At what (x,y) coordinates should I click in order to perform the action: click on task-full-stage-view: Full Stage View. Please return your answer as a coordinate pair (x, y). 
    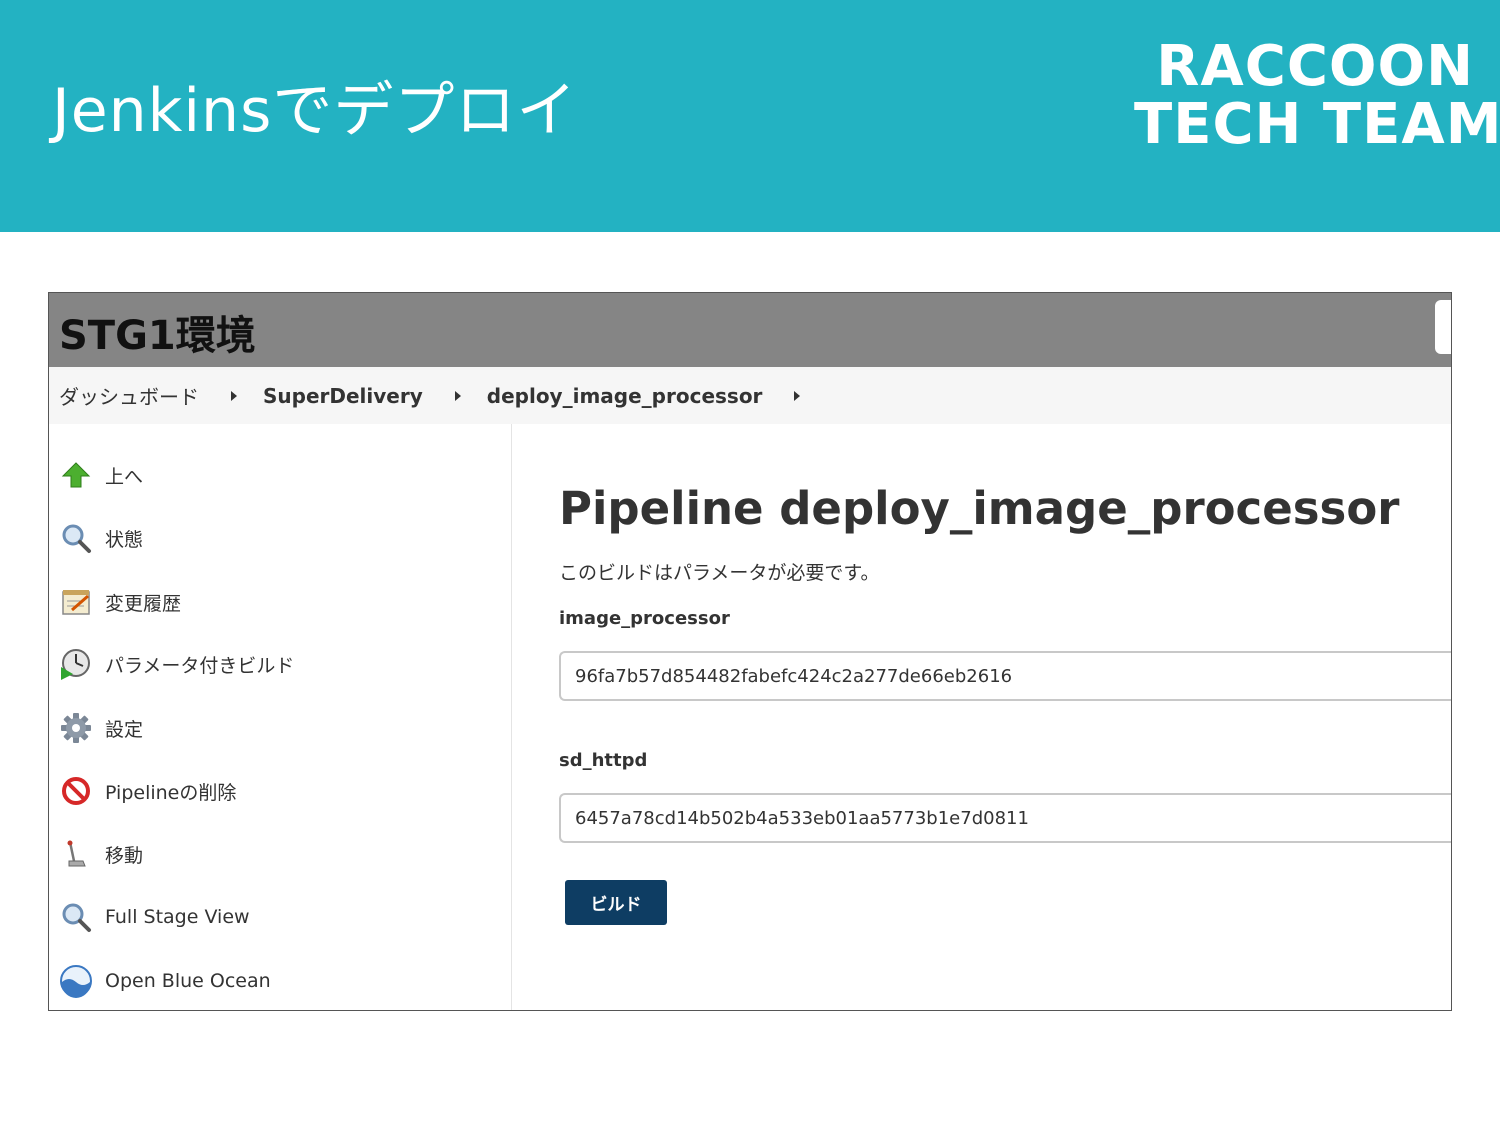
    Looking at the image, I should click on (154, 917).